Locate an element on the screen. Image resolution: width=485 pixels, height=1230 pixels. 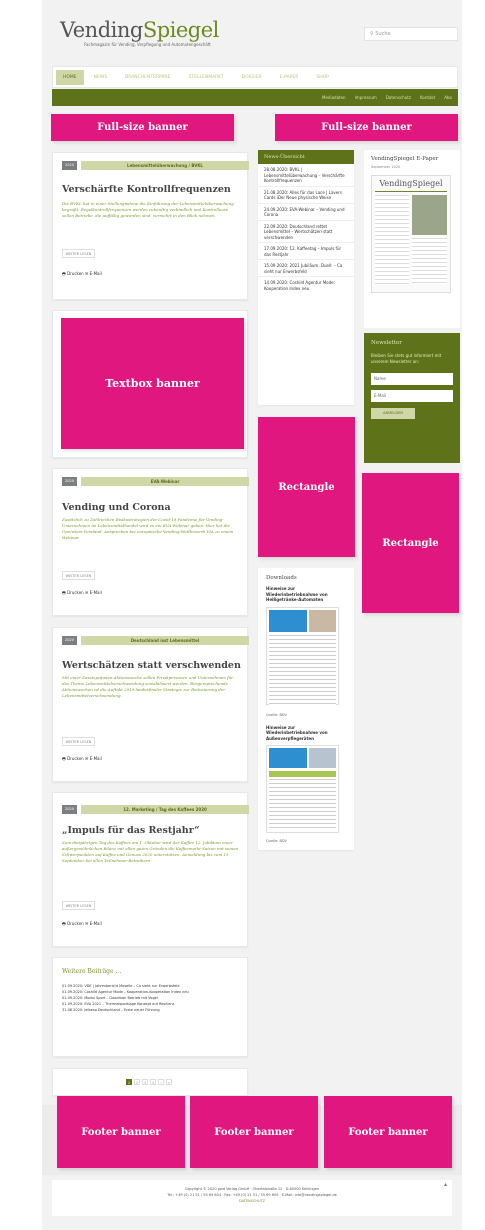
article-category: Lebensmittelüberwachung / BVKL is located at coordinates (165, 165).